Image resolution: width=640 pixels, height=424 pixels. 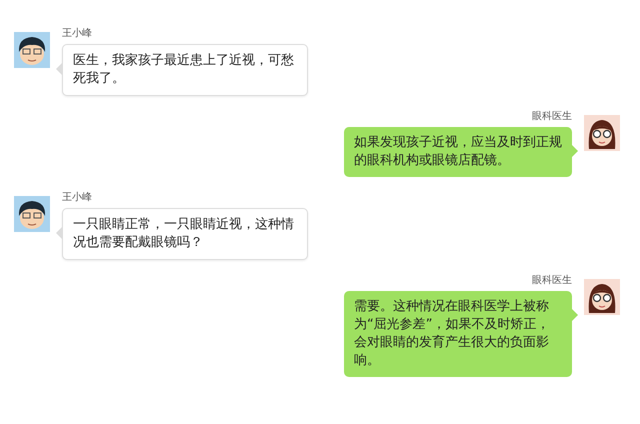 What do you see at coordinates (458, 151) in the screenshot?
I see `message-text: 如果发现孩子近视，应当及时到正规的眼科机构或眼镜店配镜。` at bounding box center [458, 151].